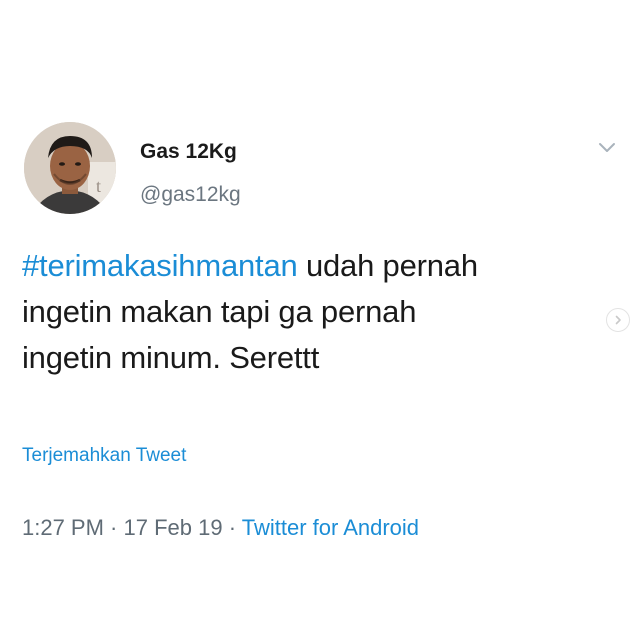 This screenshot has width=640, height=640. I want to click on chevron-right-icon, so click(618, 320).